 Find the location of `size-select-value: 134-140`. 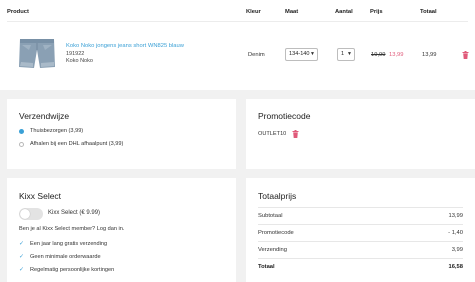

size-select-value: 134-140 is located at coordinates (299, 54).